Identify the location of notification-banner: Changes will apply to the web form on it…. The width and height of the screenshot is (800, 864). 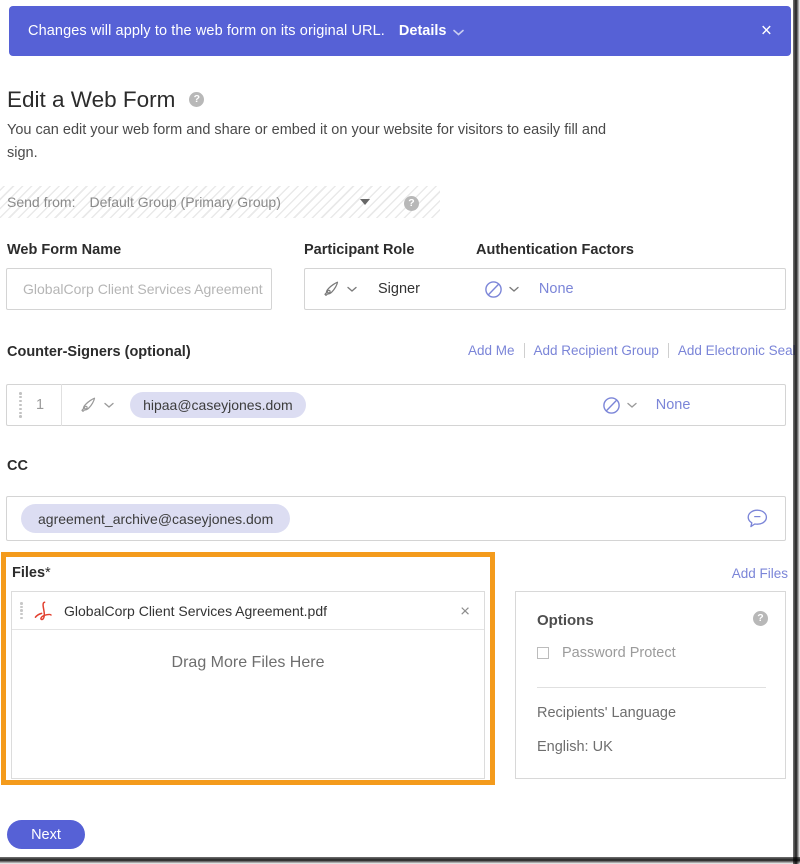
(400, 31).